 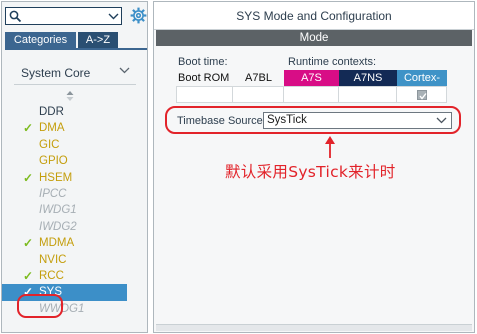 What do you see at coordinates (138, 17) in the screenshot?
I see `gear-icon` at bounding box center [138, 17].